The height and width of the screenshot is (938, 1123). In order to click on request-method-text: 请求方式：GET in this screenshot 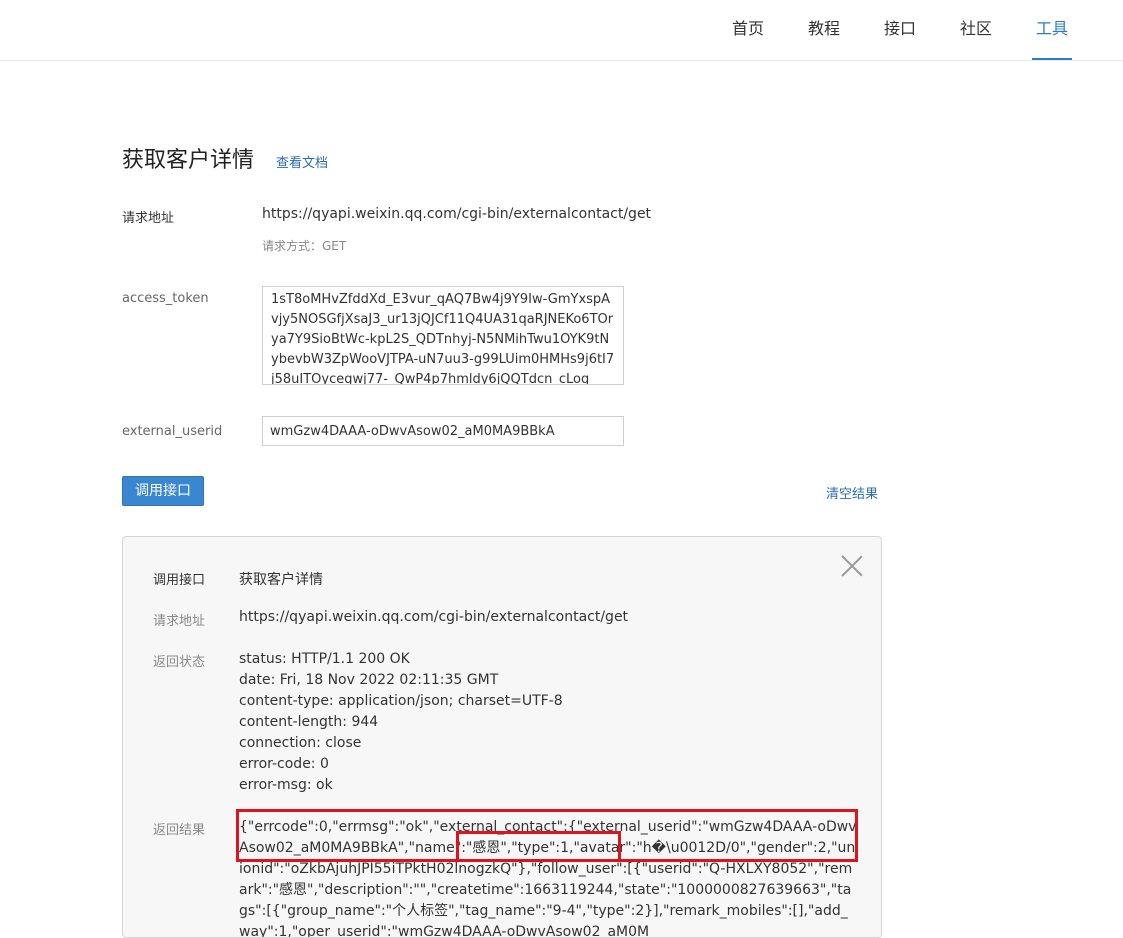, I will do `click(304, 246)`.